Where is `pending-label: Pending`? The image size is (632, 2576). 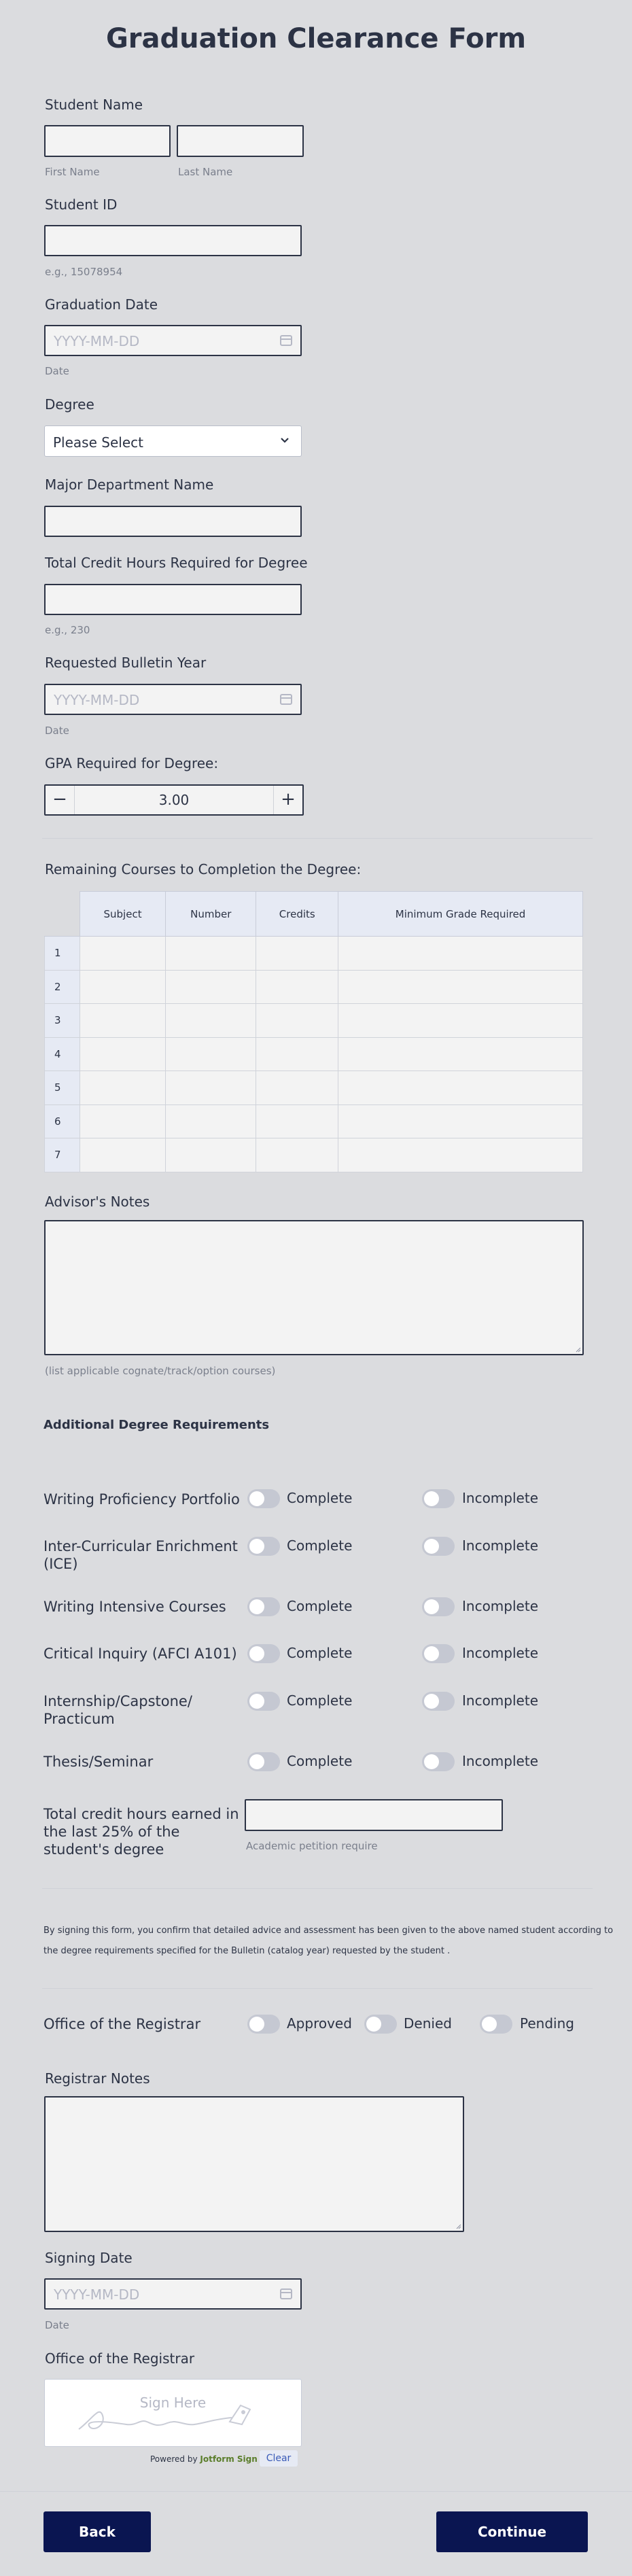 pending-label: Pending is located at coordinates (547, 2023).